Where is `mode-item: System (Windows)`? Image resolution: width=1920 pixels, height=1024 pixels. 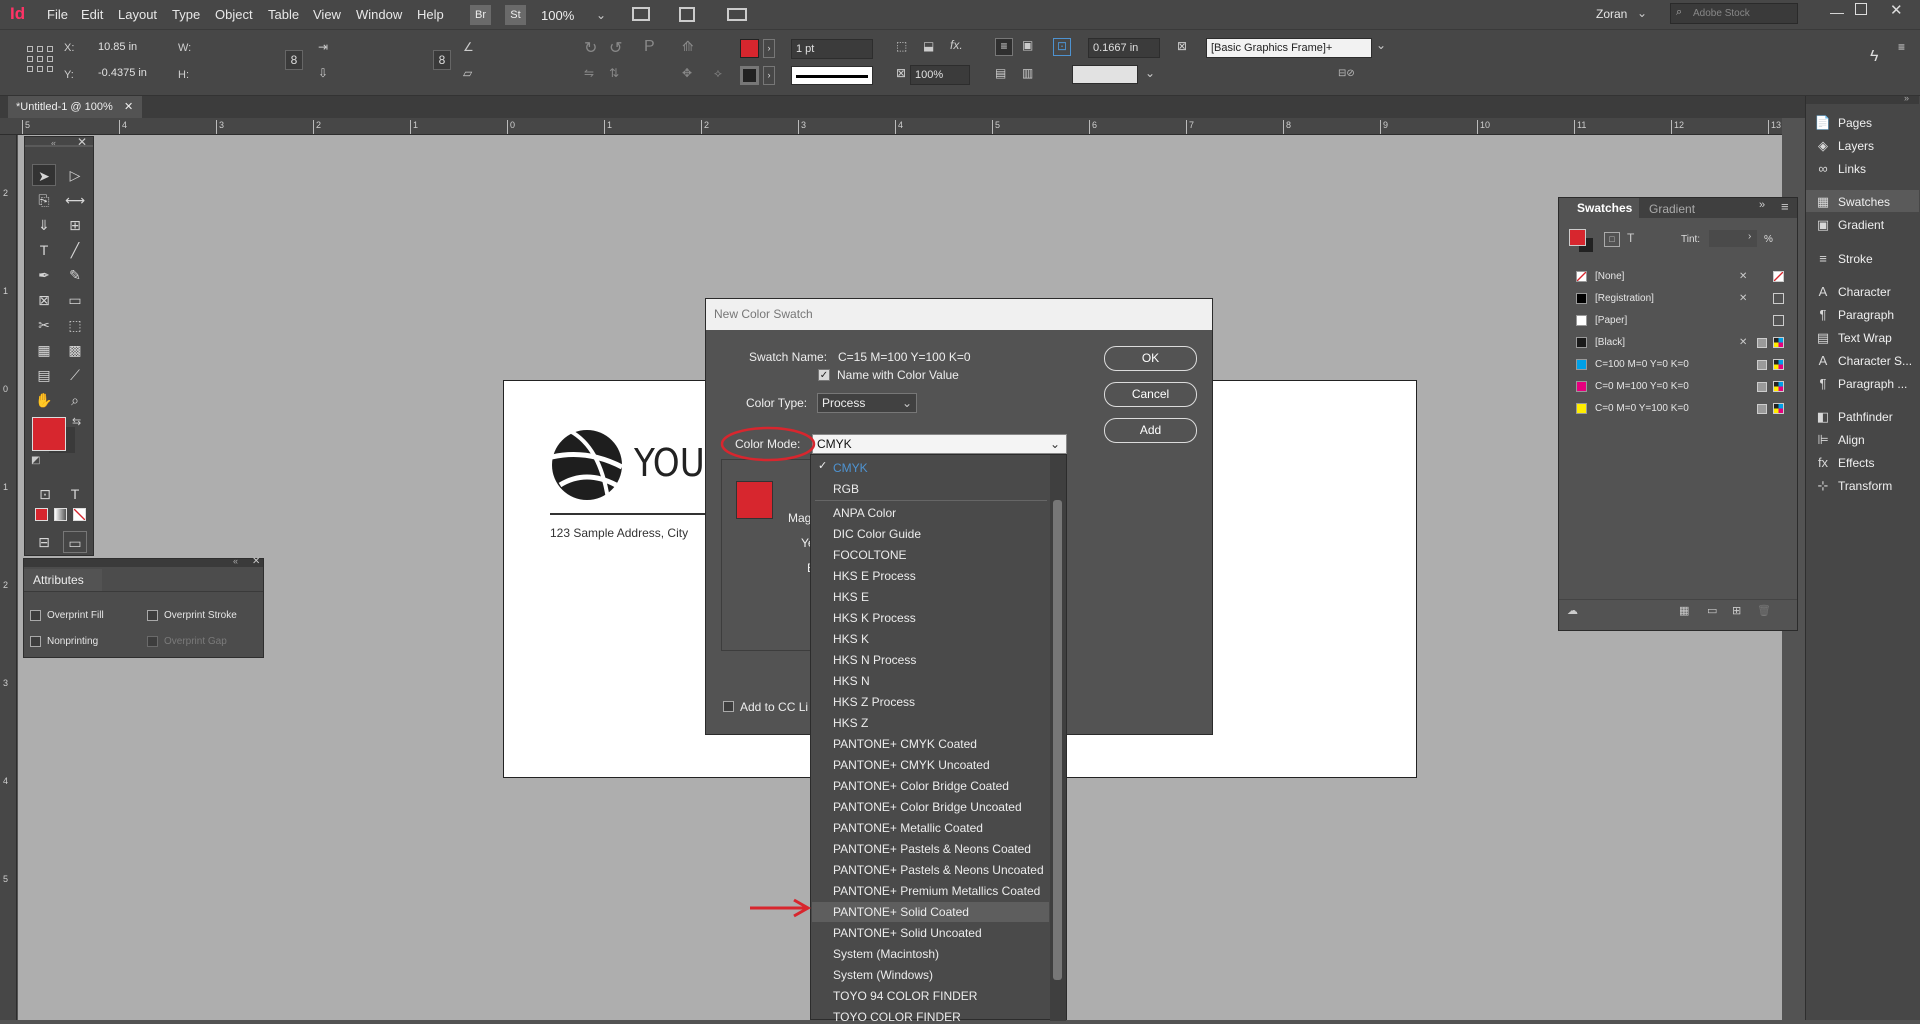 mode-item: System (Windows) is located at coordinates (883, 975).